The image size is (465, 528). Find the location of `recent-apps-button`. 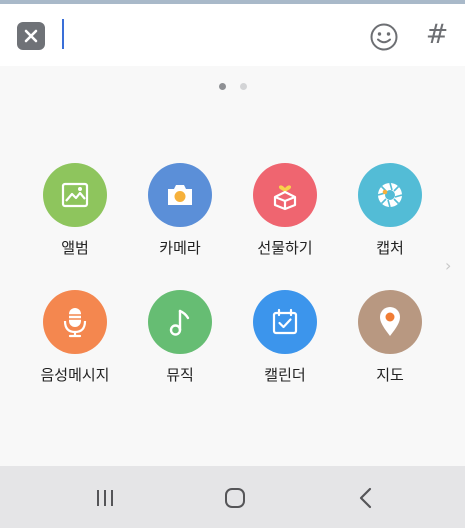

recent-apps-button is located at coordinates (105, 498).